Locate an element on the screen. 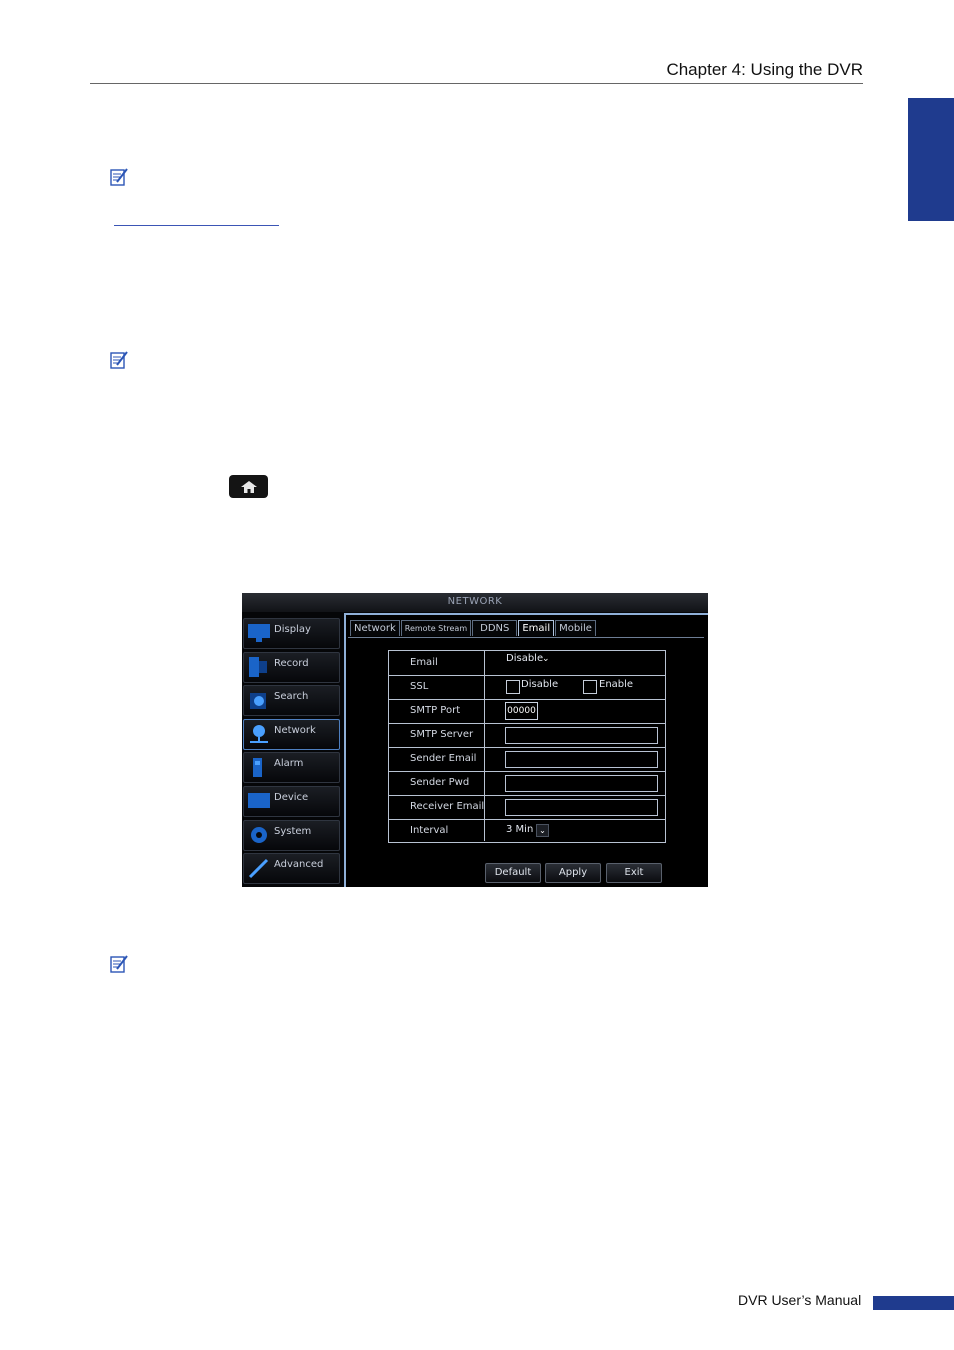 Image resolution: width=954 pixels, height=1350 pixels. exit-button: Exit is located at coordinates (634, 873).